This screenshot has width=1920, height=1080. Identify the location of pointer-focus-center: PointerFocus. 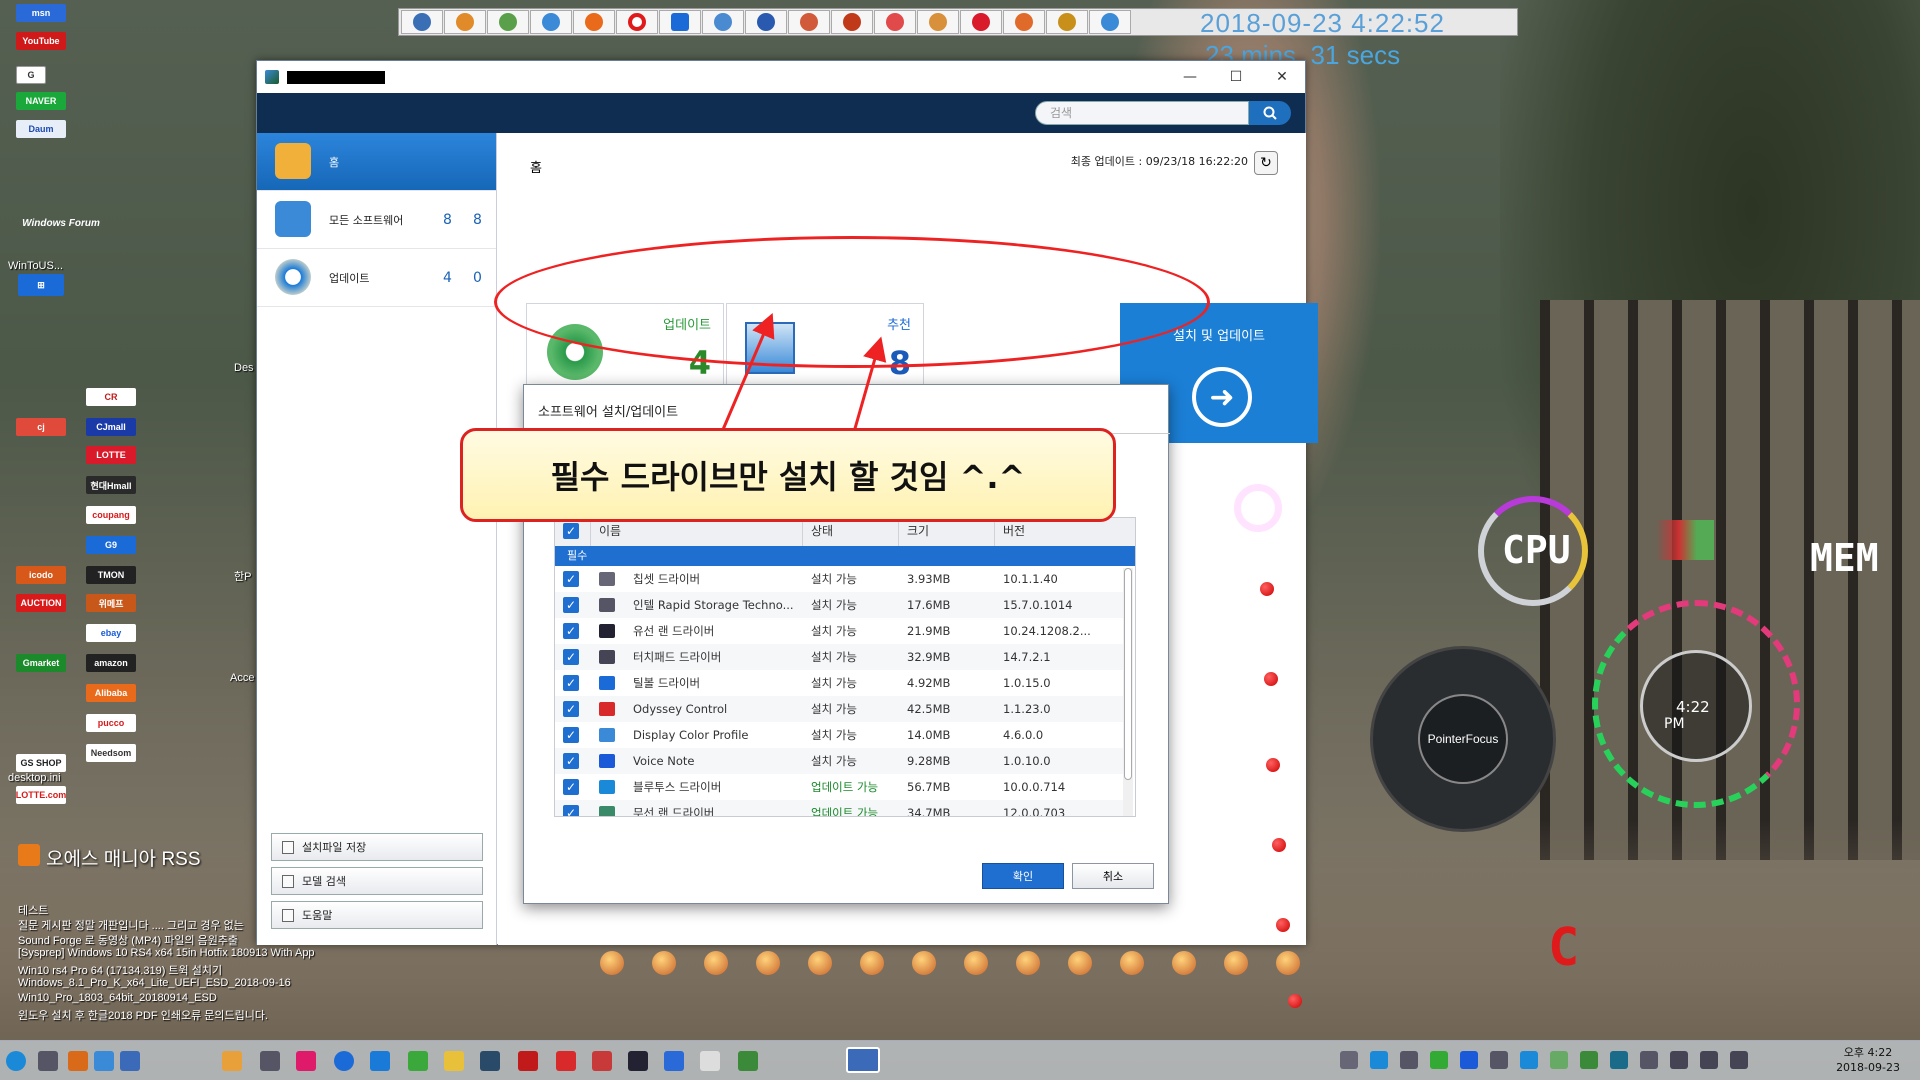
(1463, 739).